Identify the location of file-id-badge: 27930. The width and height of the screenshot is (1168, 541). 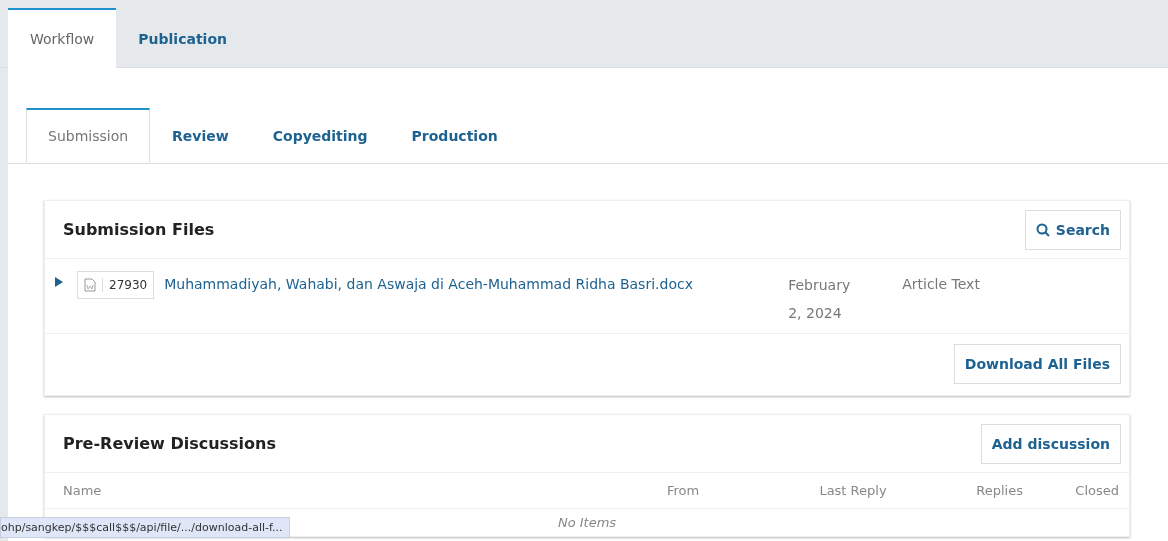
(116, 285).